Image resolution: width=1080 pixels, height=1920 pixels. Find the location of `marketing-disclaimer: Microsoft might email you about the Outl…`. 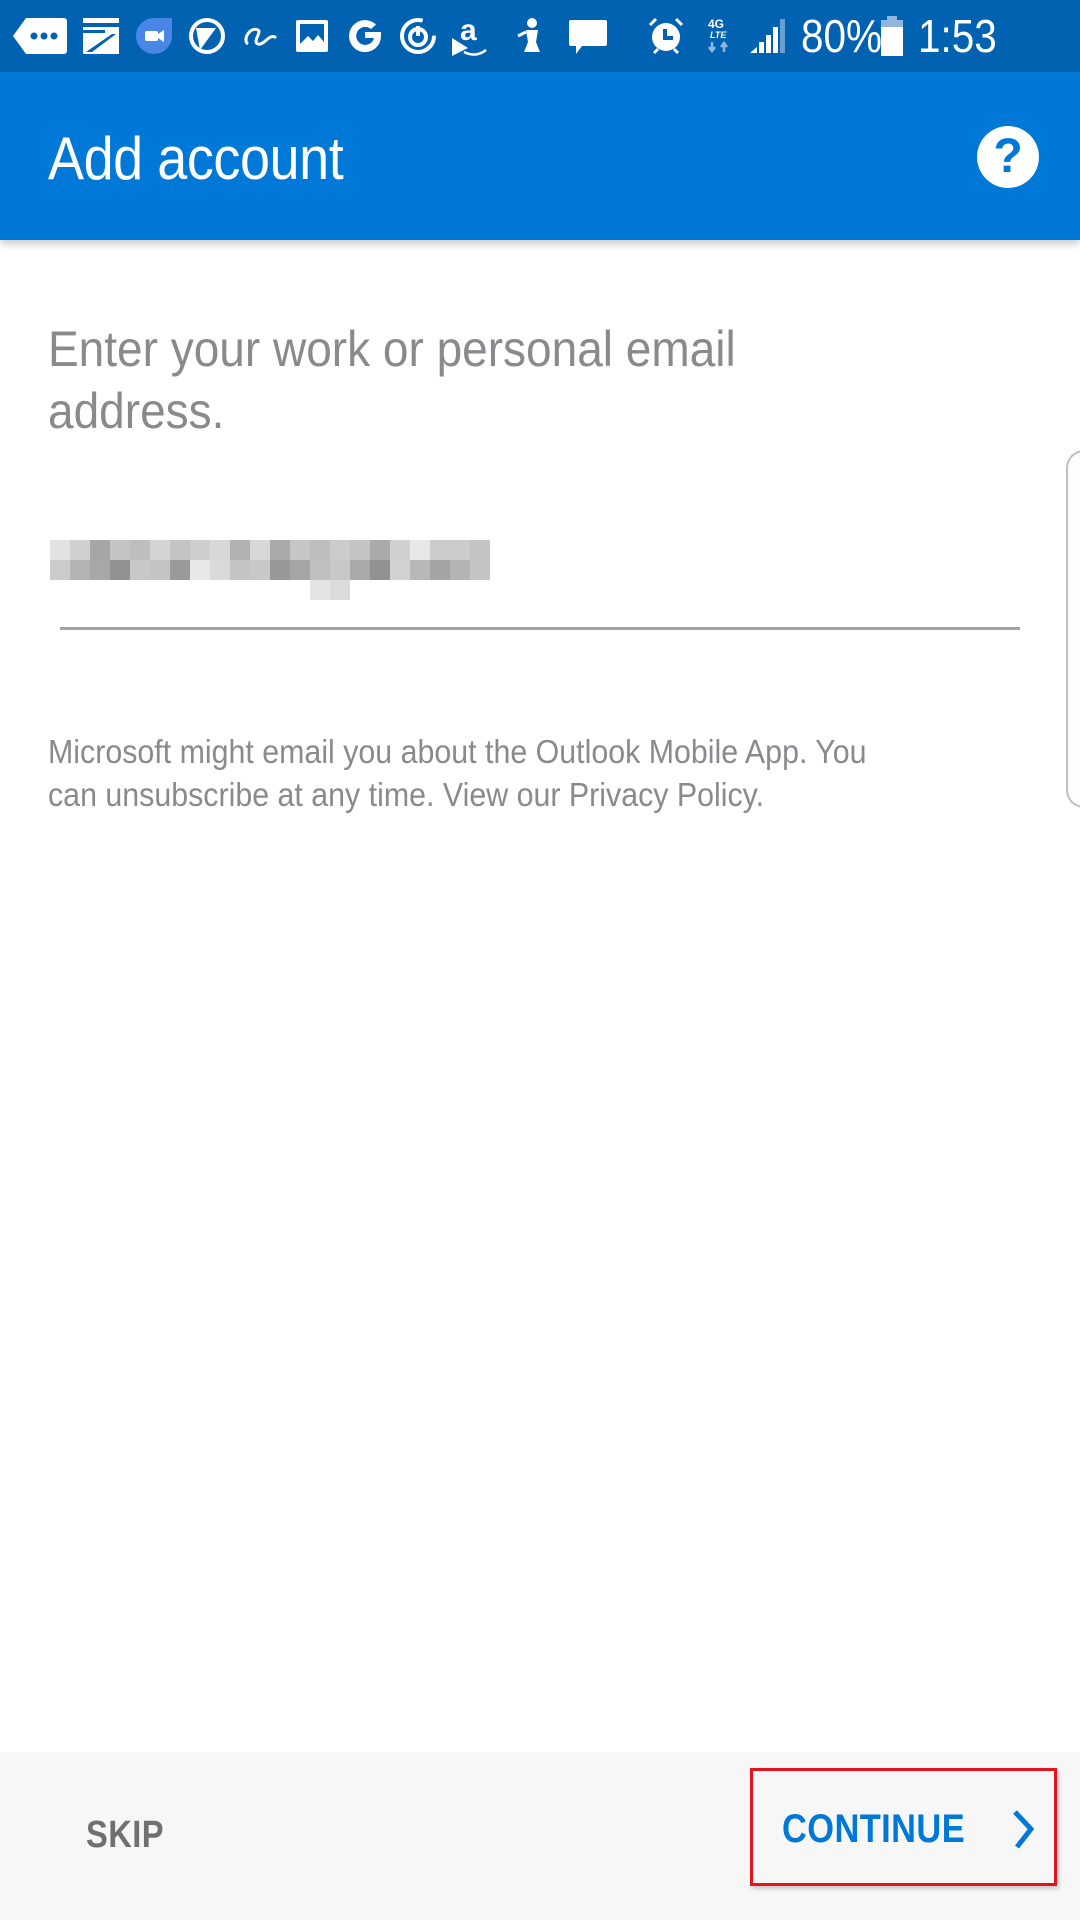

marketing-disclaimer: Microsoft might email you about the Outl… is located at coordinates (485, 773).